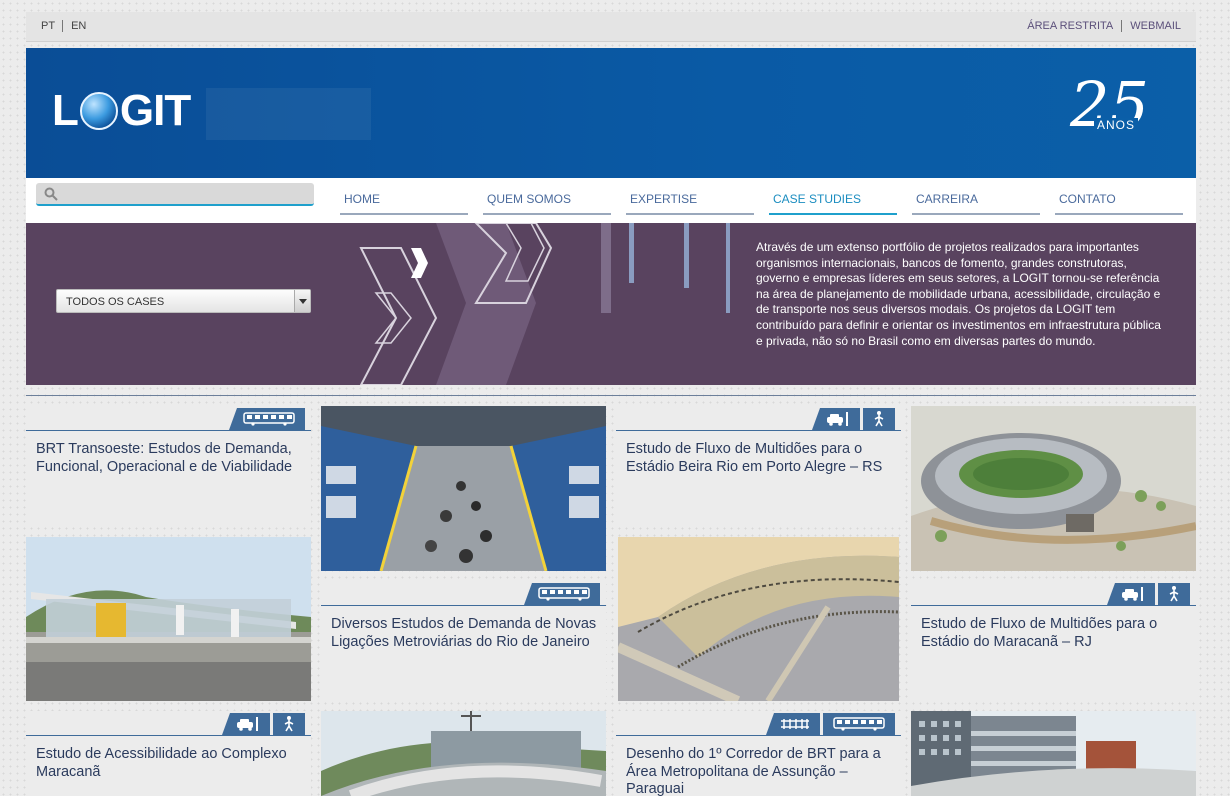 The image size is (1230, 796). I want to click on chevron-down-icon, so click(302, 301).